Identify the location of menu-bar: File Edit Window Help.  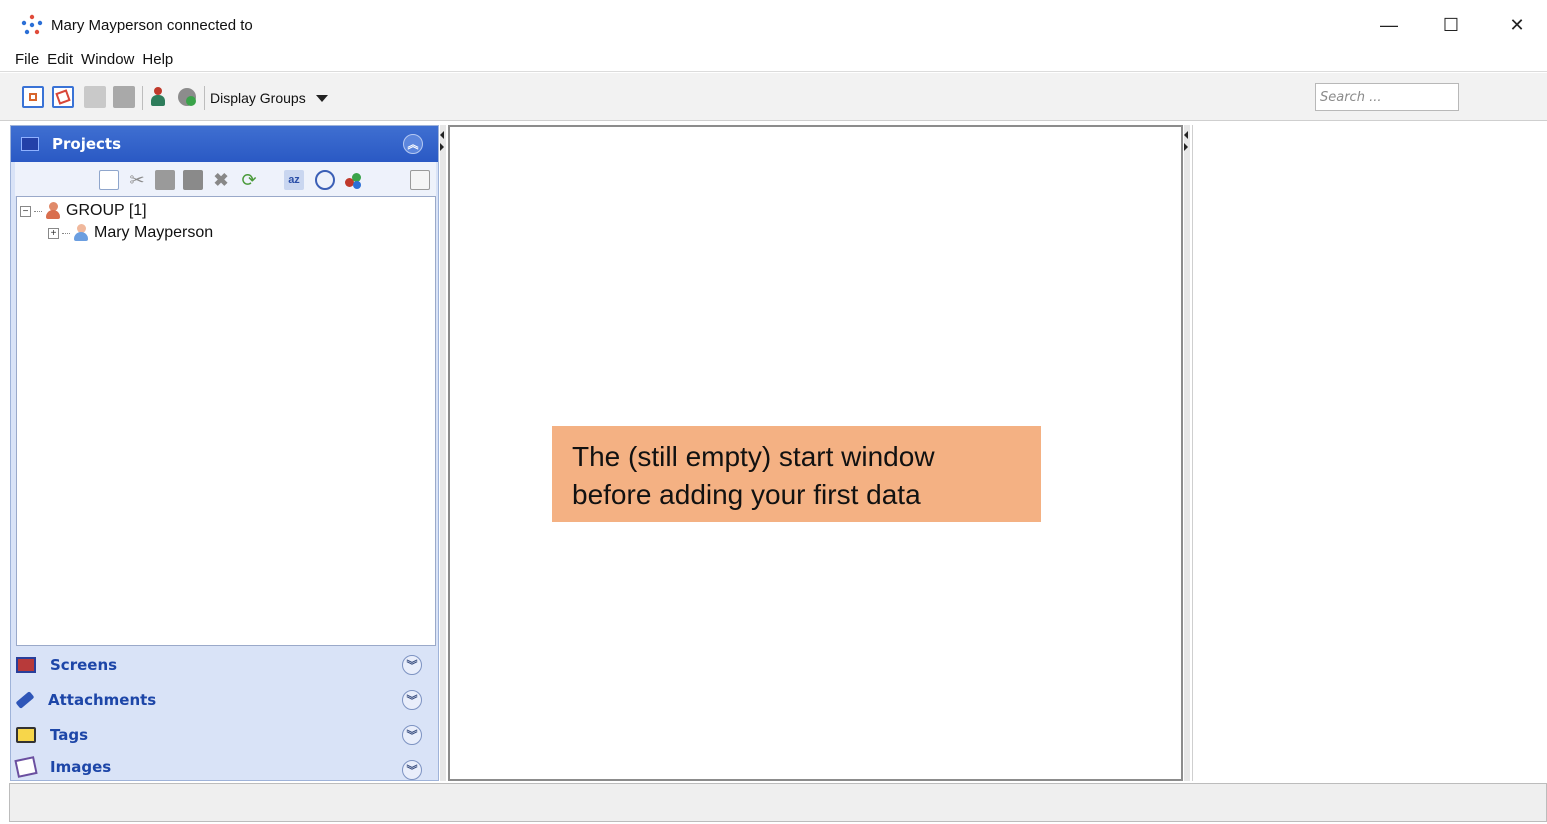
(773, 60).